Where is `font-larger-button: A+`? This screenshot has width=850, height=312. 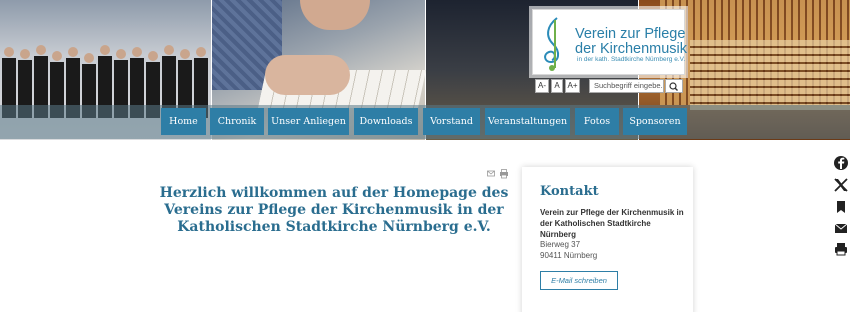 font-larger-button: A+ is located at coordinates (572, 86).